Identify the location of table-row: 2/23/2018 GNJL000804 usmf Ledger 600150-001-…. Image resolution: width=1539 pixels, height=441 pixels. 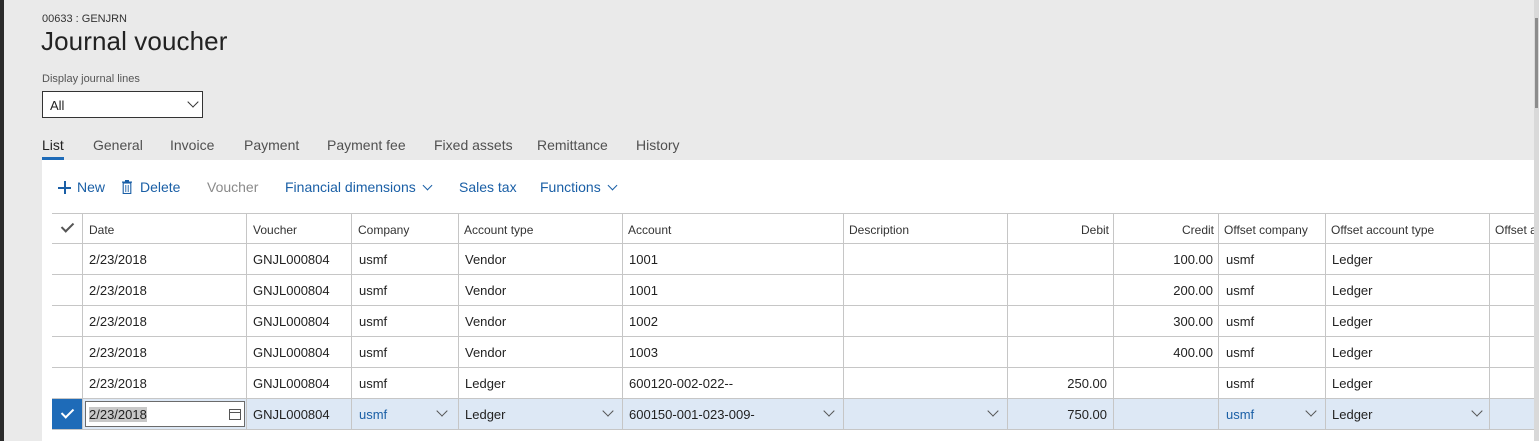
(793, 414).